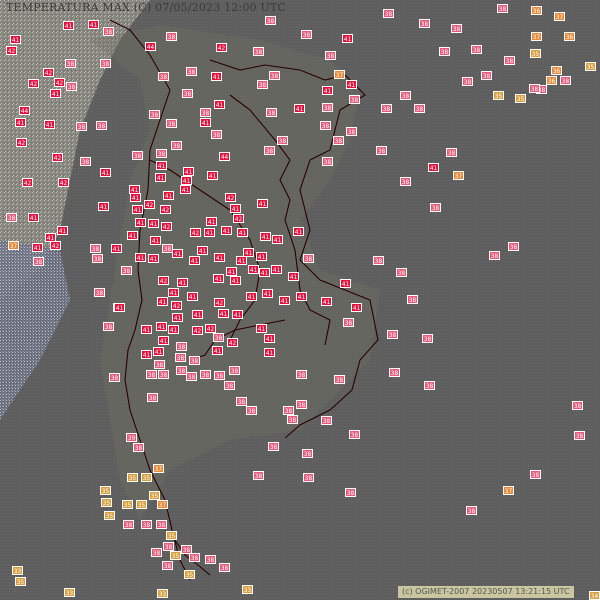  Describe the element at coordinates (224, 156) in the screenshot. I see `station-marker: 44` at that location.